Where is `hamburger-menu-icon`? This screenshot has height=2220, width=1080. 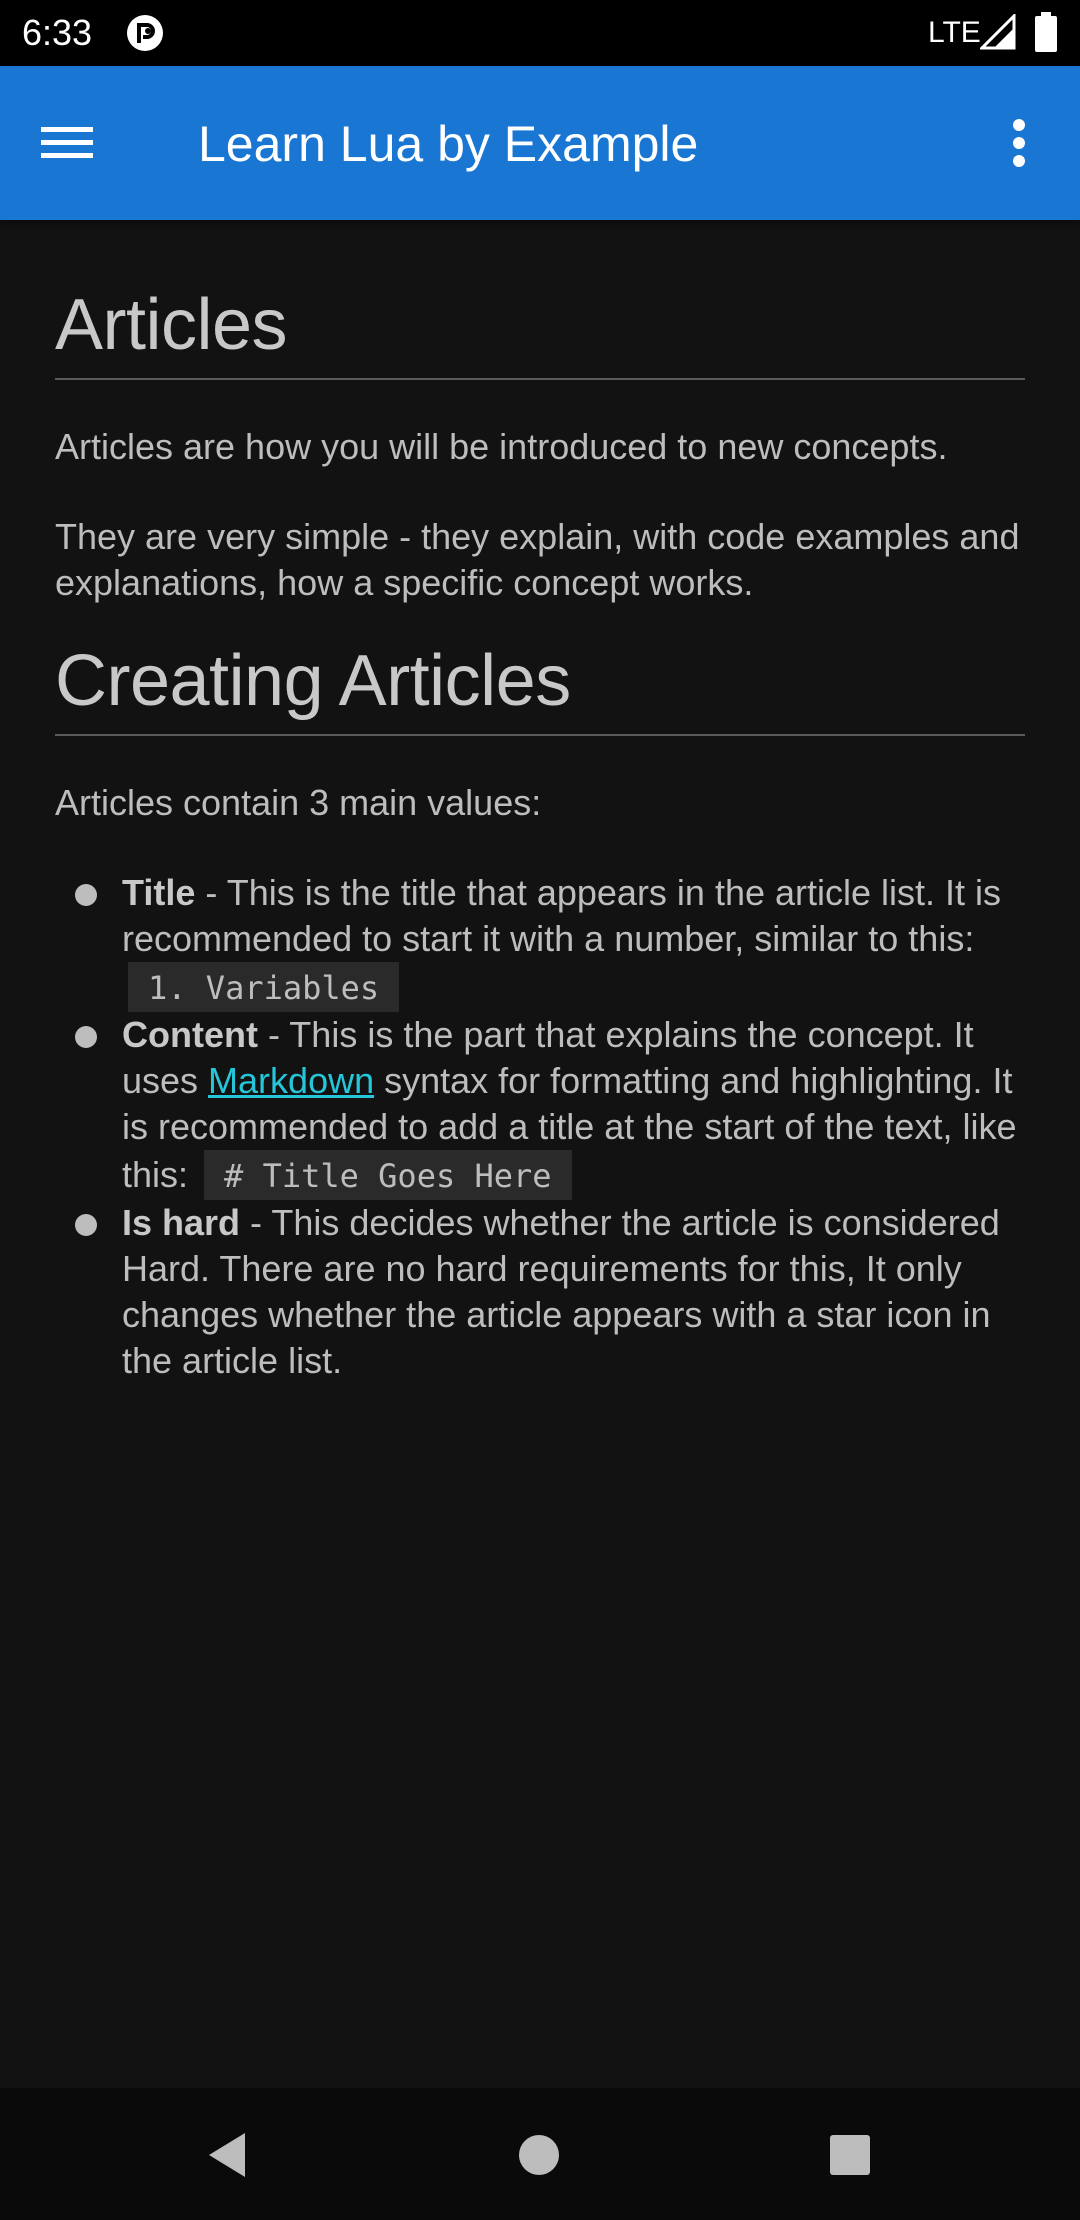 hamburger-menu-icon is located at coordinates (67, 143).